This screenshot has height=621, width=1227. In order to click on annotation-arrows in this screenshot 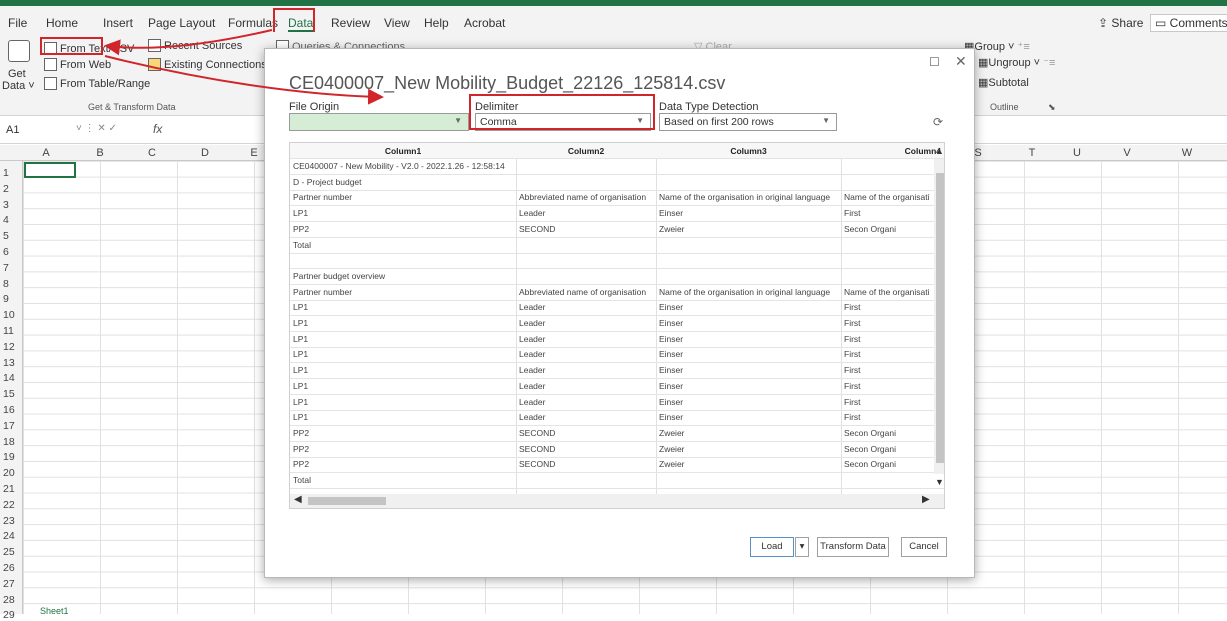, I will do `click(244, 67)`.